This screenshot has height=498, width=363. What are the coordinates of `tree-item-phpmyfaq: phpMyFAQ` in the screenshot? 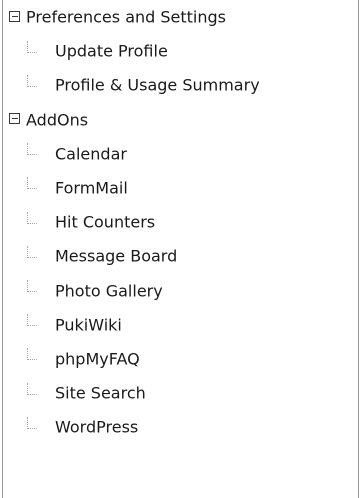 It's located at (180, 359).